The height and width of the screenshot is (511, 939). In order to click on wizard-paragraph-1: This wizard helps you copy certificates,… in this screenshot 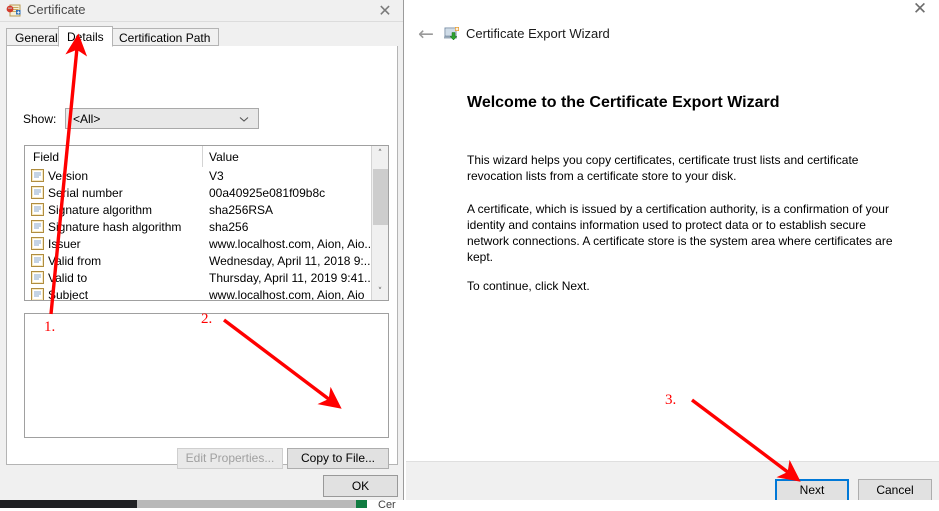, I will do `click(663, 168)`.